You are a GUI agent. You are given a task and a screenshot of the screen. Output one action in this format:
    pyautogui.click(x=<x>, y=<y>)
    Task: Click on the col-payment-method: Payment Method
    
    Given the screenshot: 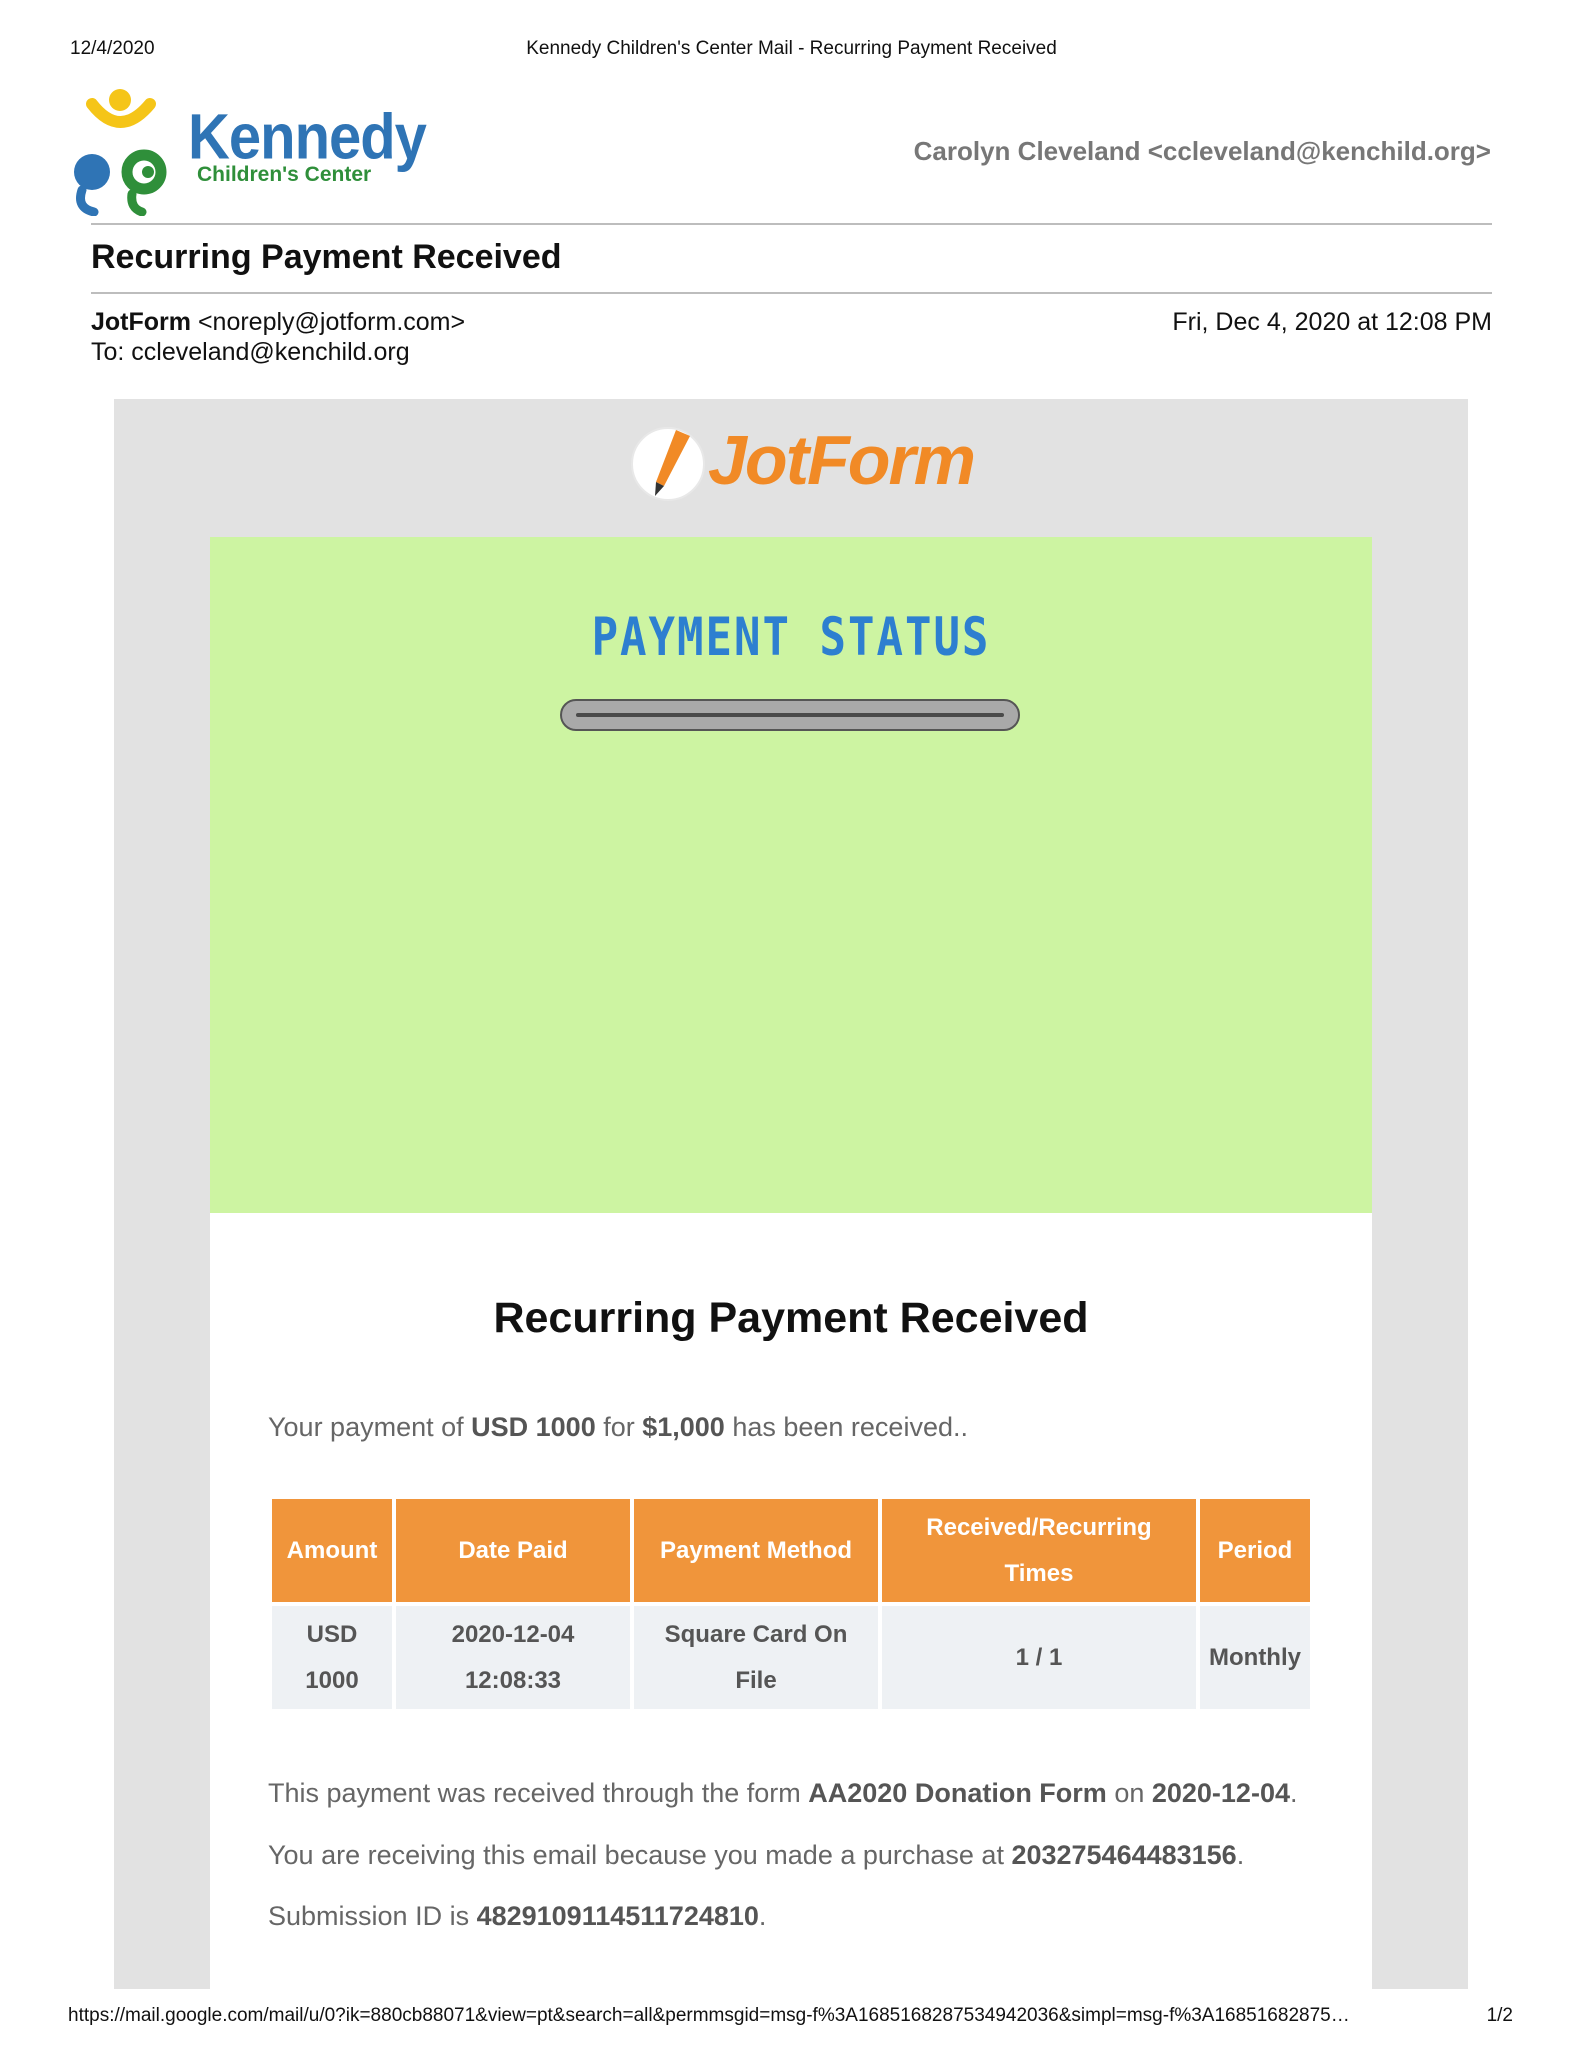 What is the action you would take?
    pyautogui.click(x=756, y=1550)
    